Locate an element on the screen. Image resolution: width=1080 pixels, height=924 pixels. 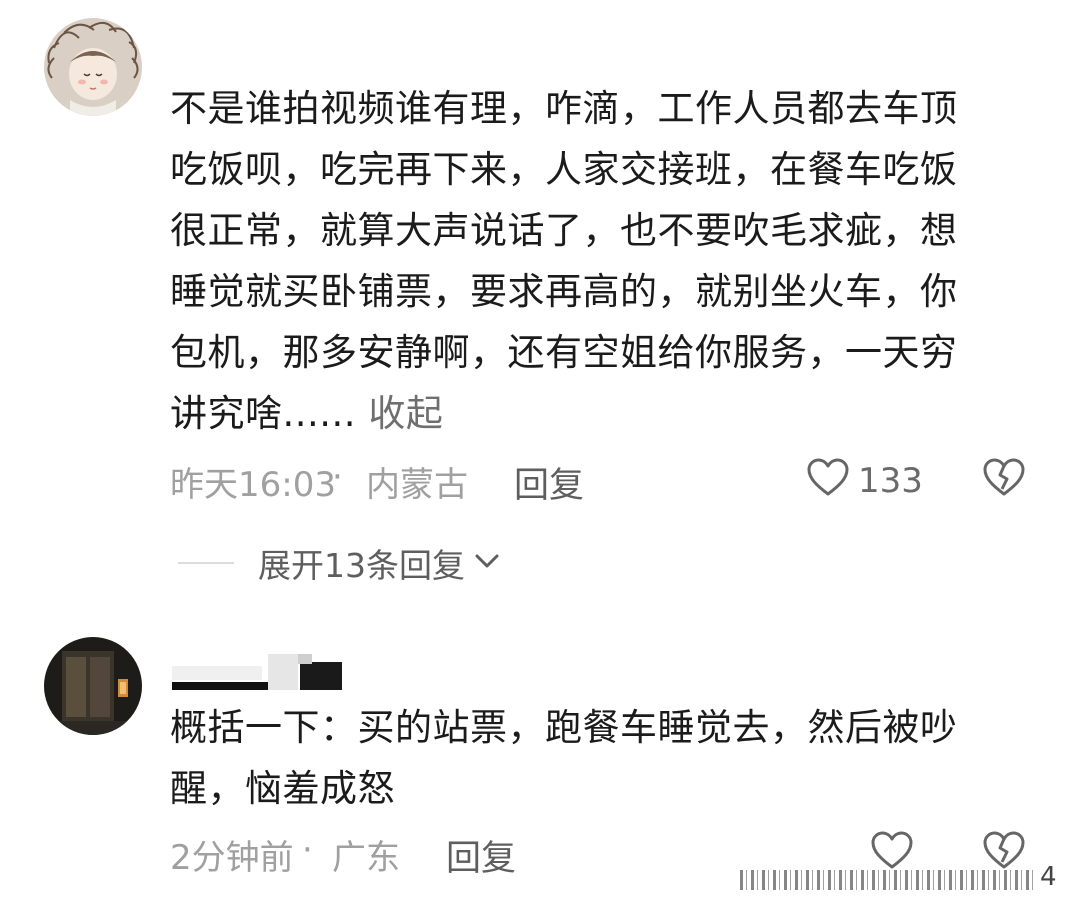
like-count: 133 is located at coordinates (890, 481).